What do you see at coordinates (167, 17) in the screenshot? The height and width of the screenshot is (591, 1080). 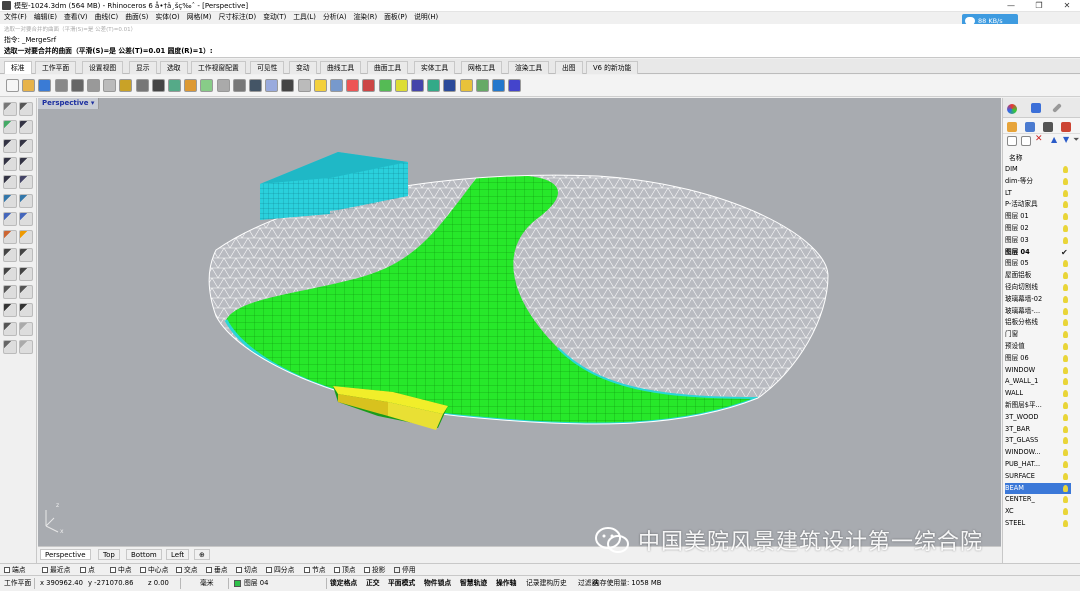 I see `menu-item: 实体(O)` at bounding box center [167, 17].